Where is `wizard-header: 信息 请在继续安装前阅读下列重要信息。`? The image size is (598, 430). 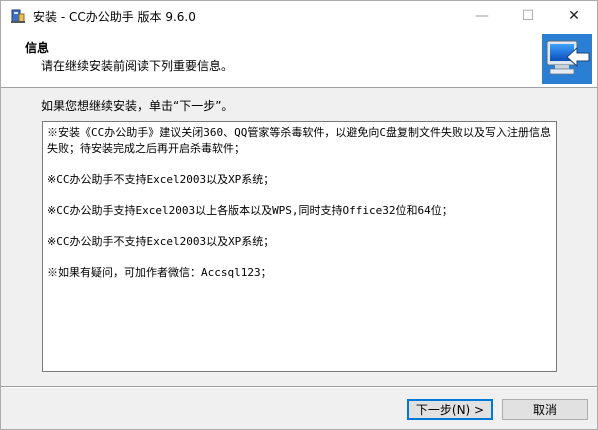
wizard-header: 信息 请在继续安装前阅读下列重要信息。 is located at coordinates (299, 59).